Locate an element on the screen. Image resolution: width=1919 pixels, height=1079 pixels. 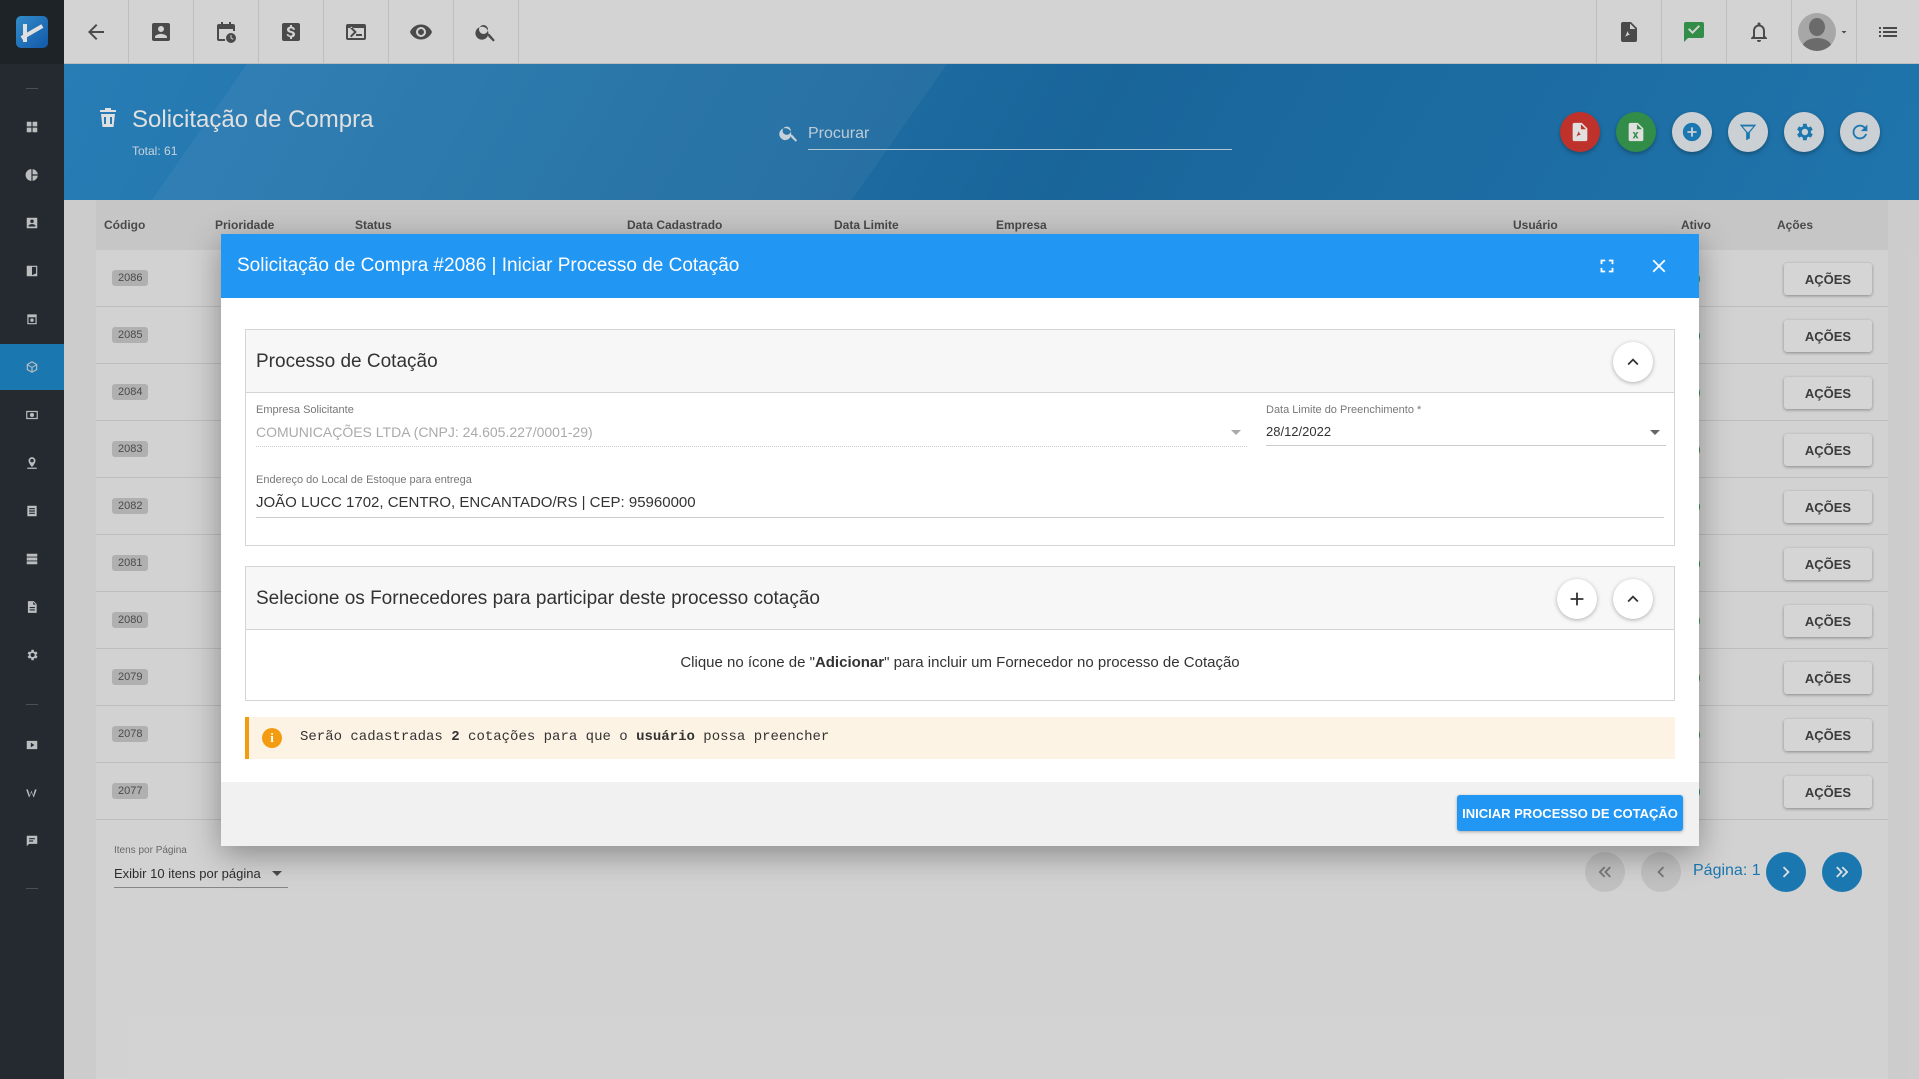
company-label: Empresa Solicitante is located at coordinates (305, 410).